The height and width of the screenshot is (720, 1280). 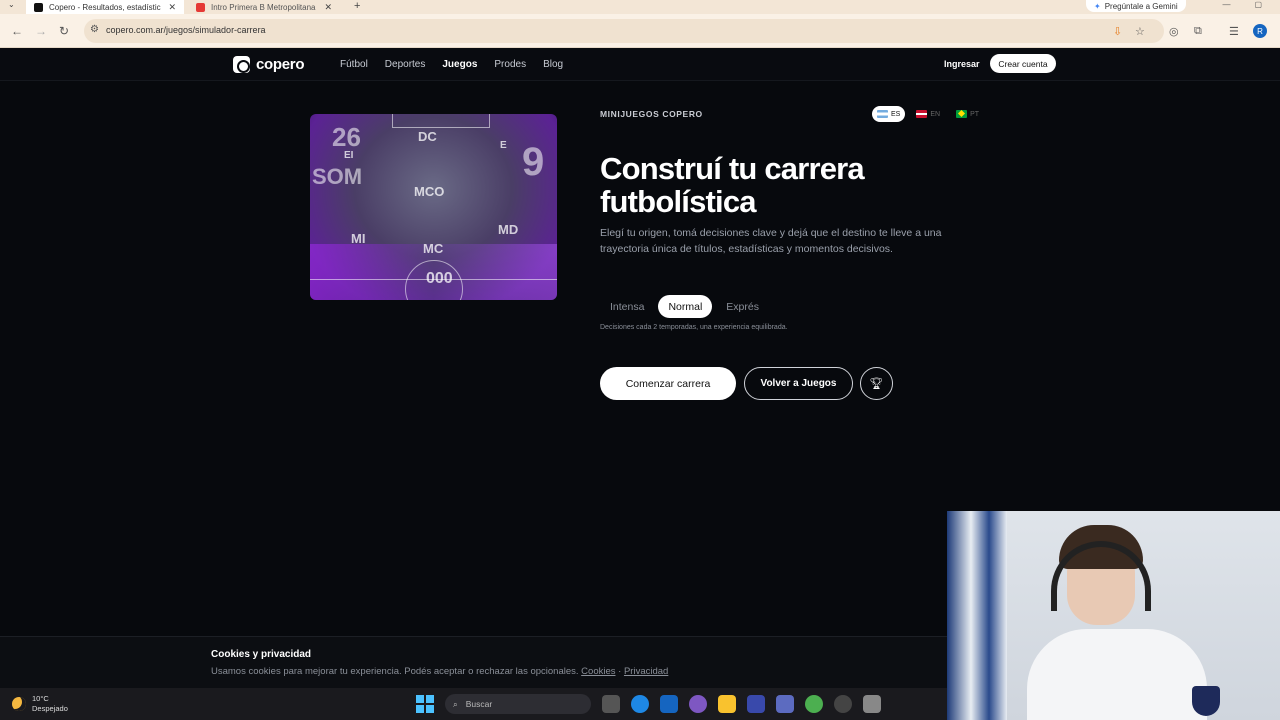 I want to click on teams-icon, so click(x=785, y=704).